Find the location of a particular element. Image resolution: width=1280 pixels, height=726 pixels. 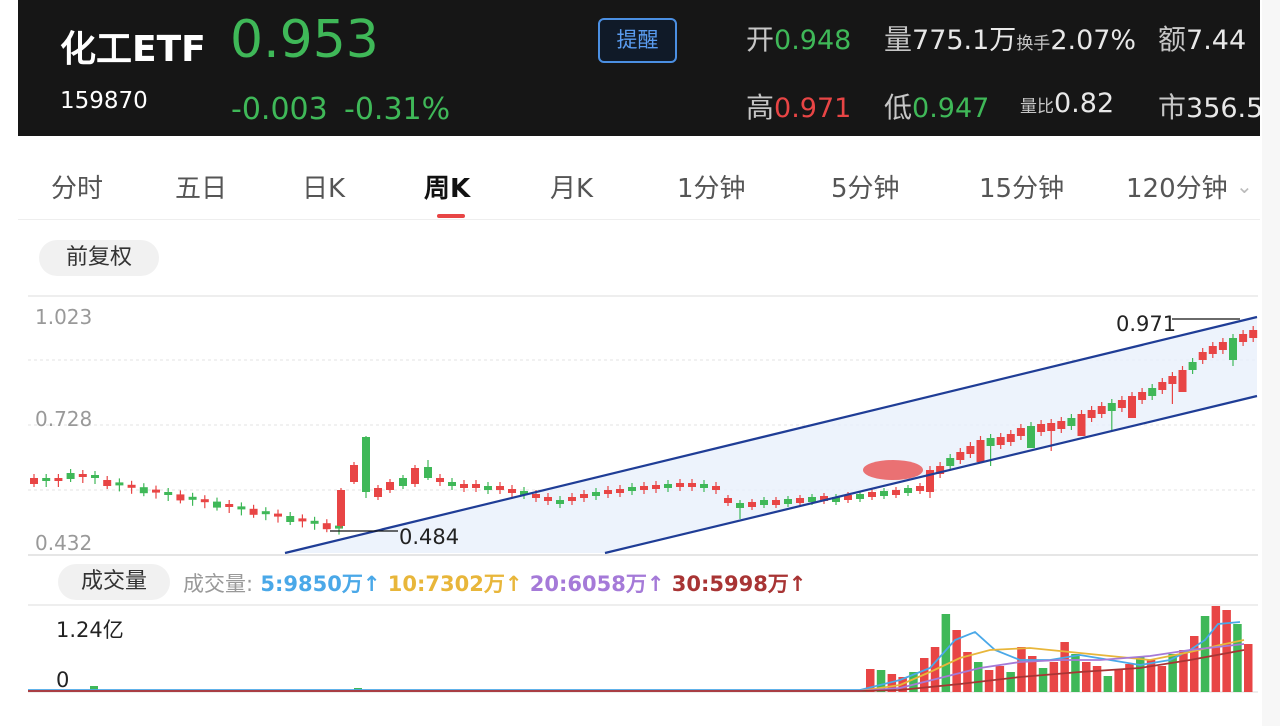

vol-ma30-value: 30:5998万↑ is located at coordinates (739, 584).